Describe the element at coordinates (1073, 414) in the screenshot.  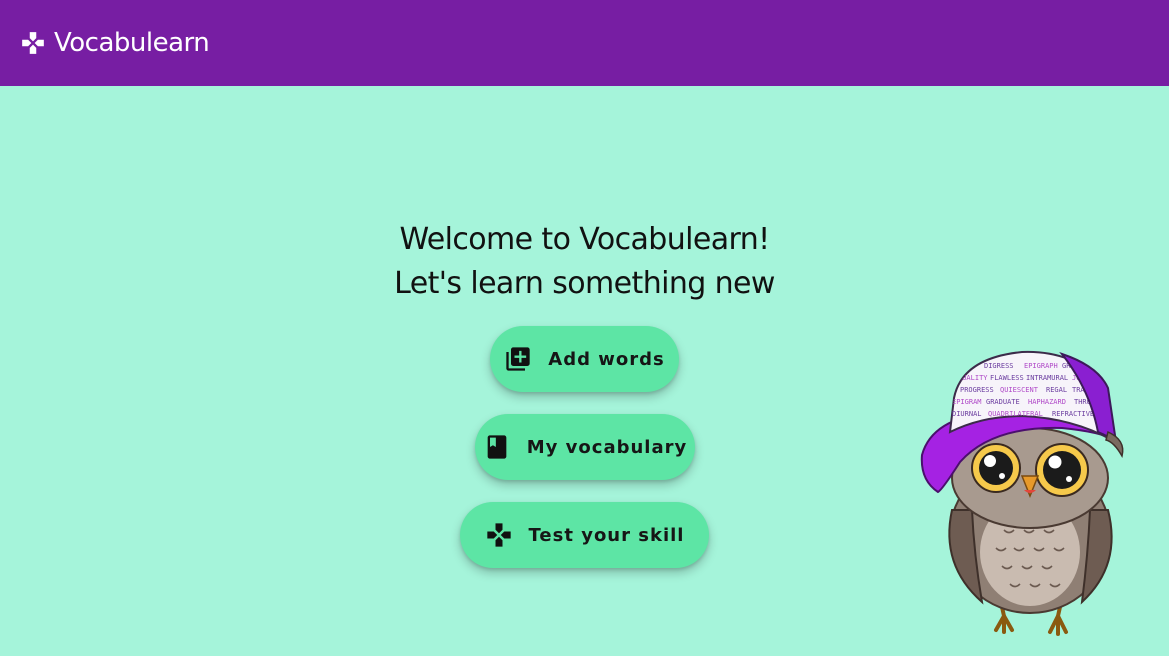
I see `svg-text: REFRACTIVE` at that location.